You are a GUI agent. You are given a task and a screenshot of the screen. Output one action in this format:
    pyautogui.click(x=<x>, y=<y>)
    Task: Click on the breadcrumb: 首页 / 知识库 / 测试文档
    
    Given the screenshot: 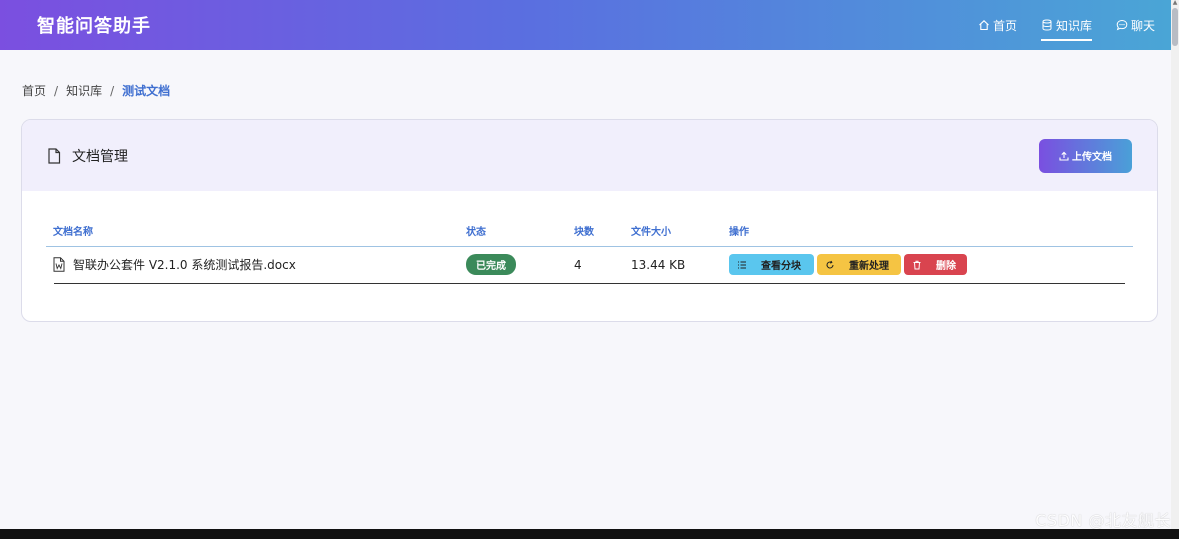 What is the action you would take?
    pyautogui.click(x=96, y=90)
    